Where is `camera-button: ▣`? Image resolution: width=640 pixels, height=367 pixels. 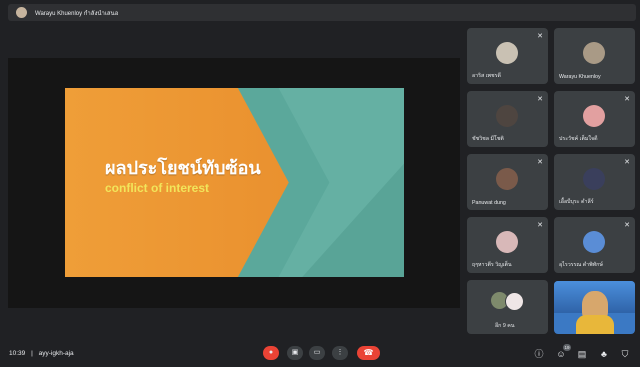
camera-button: ▣ is located at coordinates (295, 353).